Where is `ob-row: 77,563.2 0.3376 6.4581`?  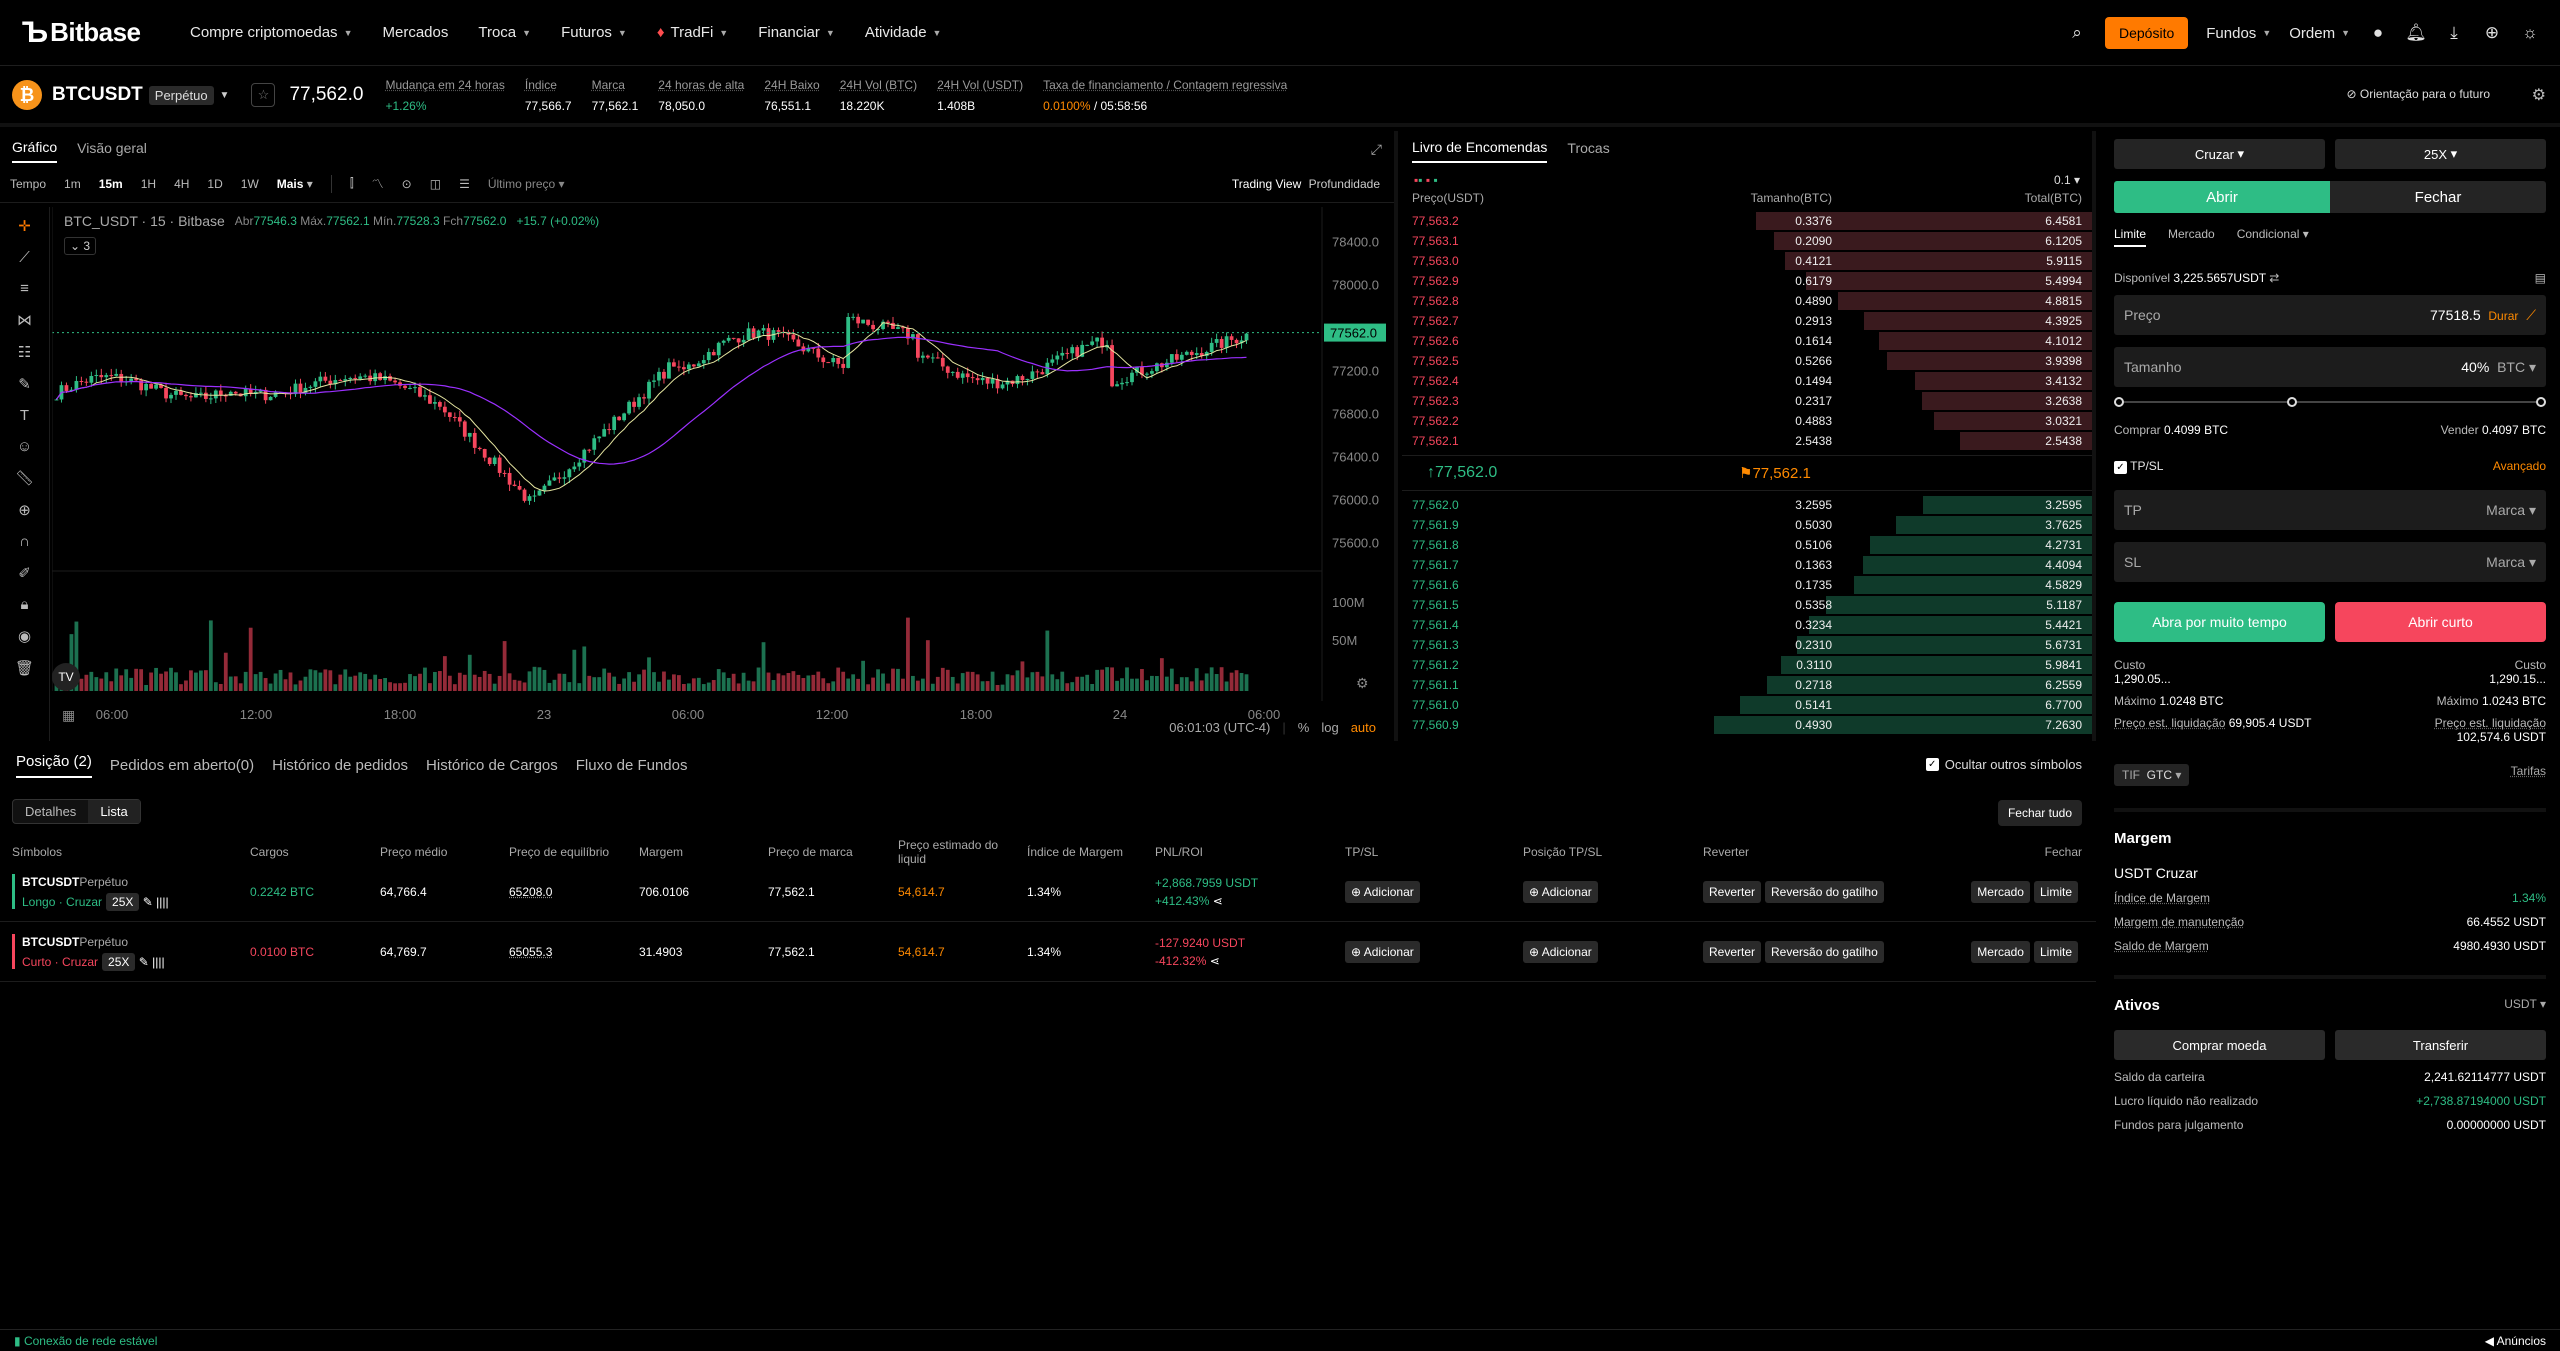 ob-row: 77,563.2 0.3376 6.4581 is located at coordinates (1747, 221).